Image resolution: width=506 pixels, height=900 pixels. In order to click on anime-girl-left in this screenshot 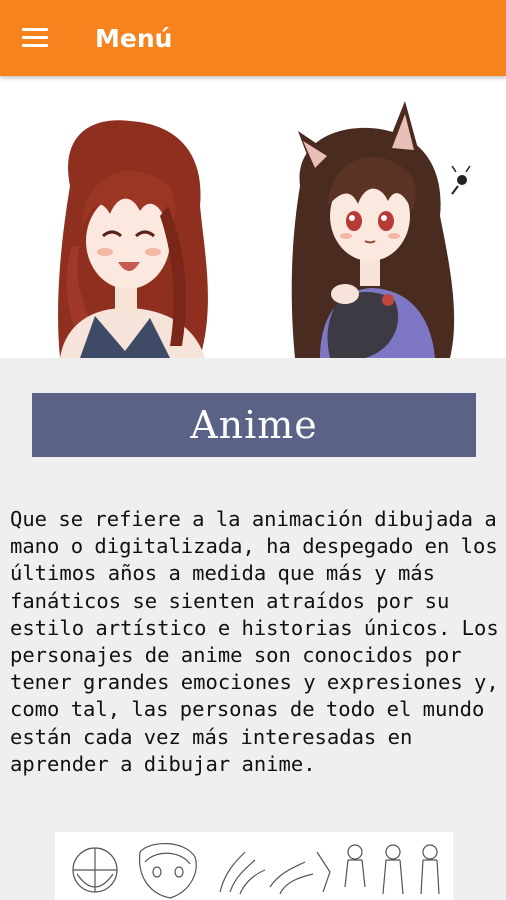, I will do `click(133, 239)`.